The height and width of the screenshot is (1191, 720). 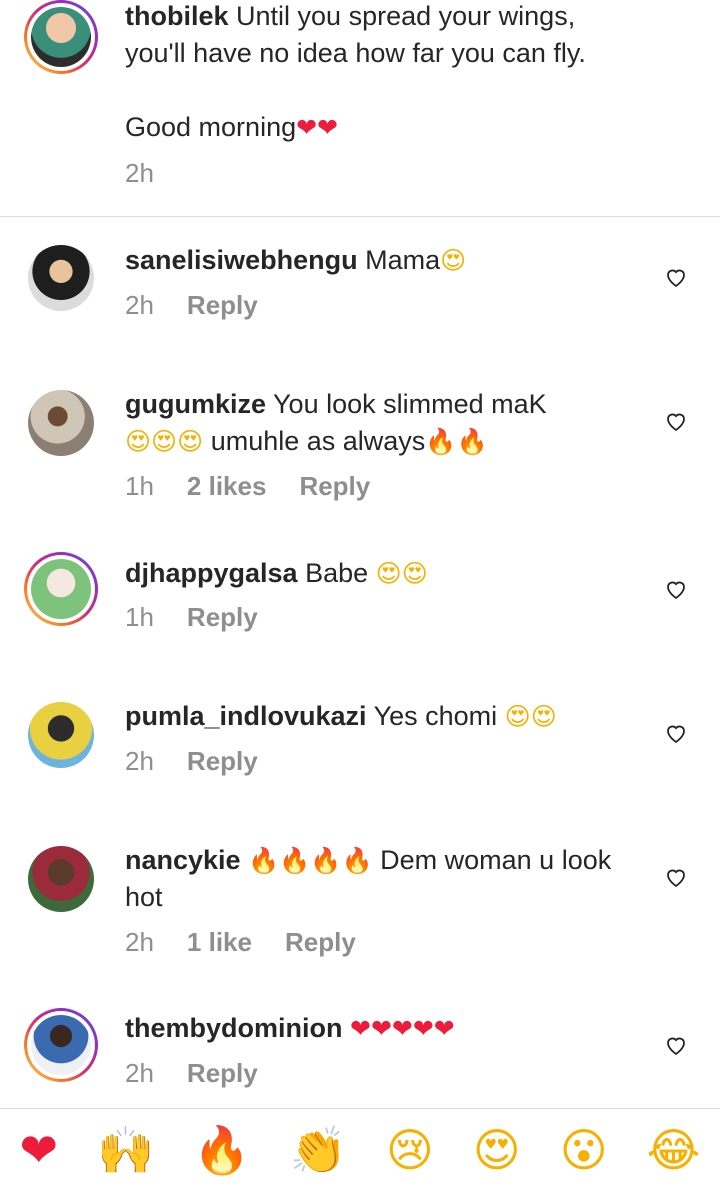 What do you see at coordinates (318, 1150) in the screenshot?
I see `clap-reaction-icon: 👏` at bounding box center [318, 1150].